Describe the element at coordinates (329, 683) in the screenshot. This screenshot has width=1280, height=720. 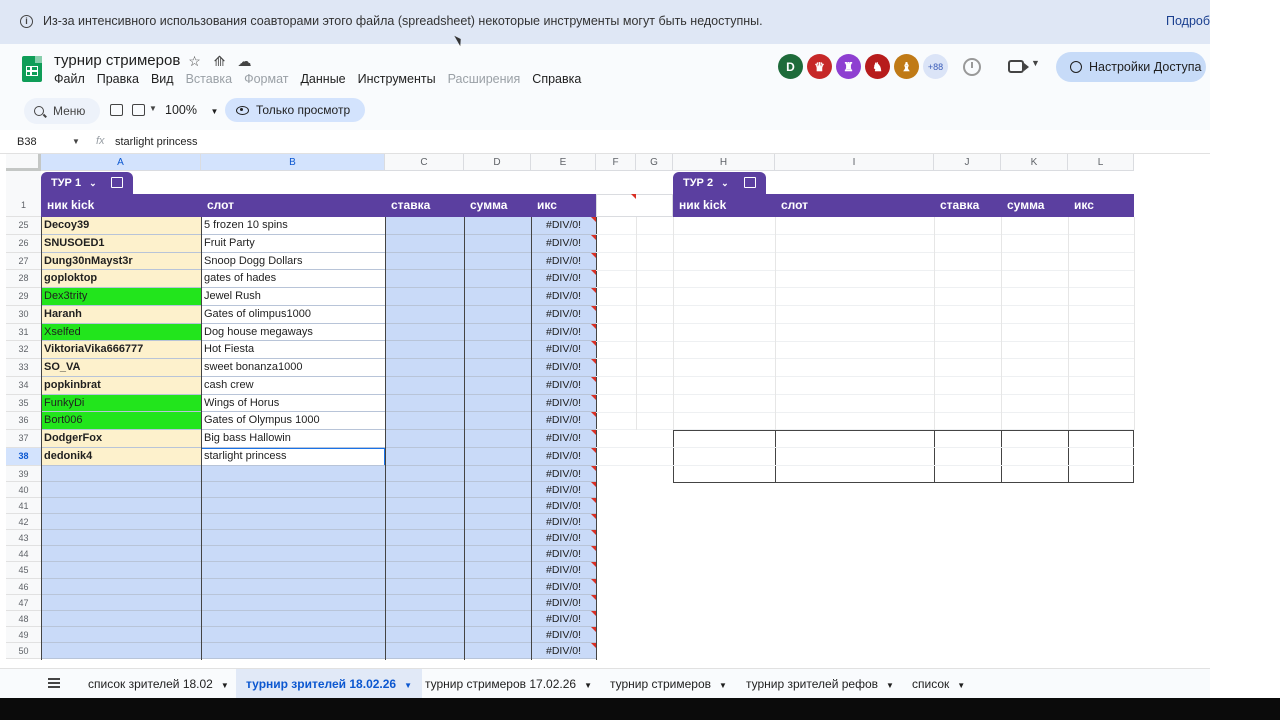
I see `sheet-tab: турнир зрителей 18.02.26 ▼` at that location.